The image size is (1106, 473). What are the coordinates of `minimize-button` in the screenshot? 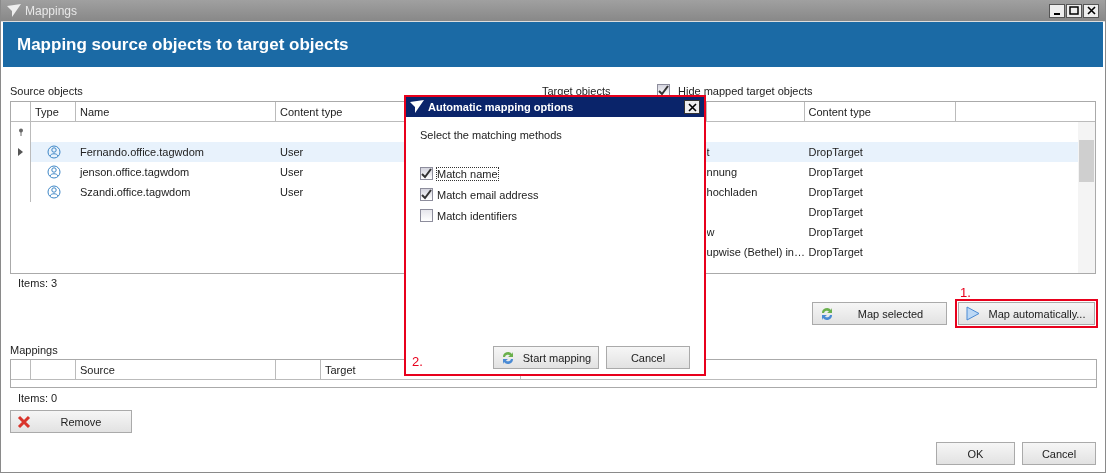 It's located at (1057, 10).